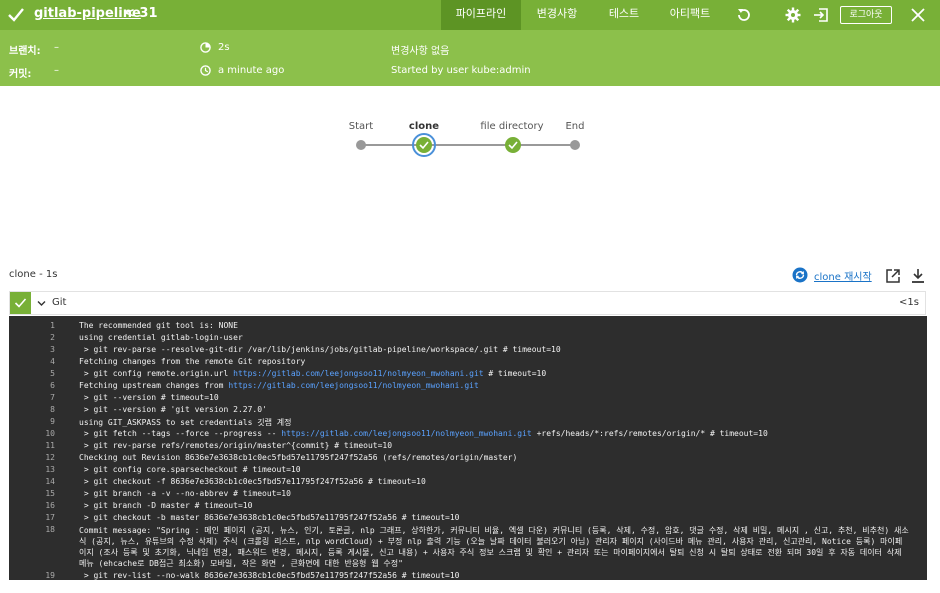 This screenshot has width=940, height=593. I want to click on clock-icon, so click(205, 70).